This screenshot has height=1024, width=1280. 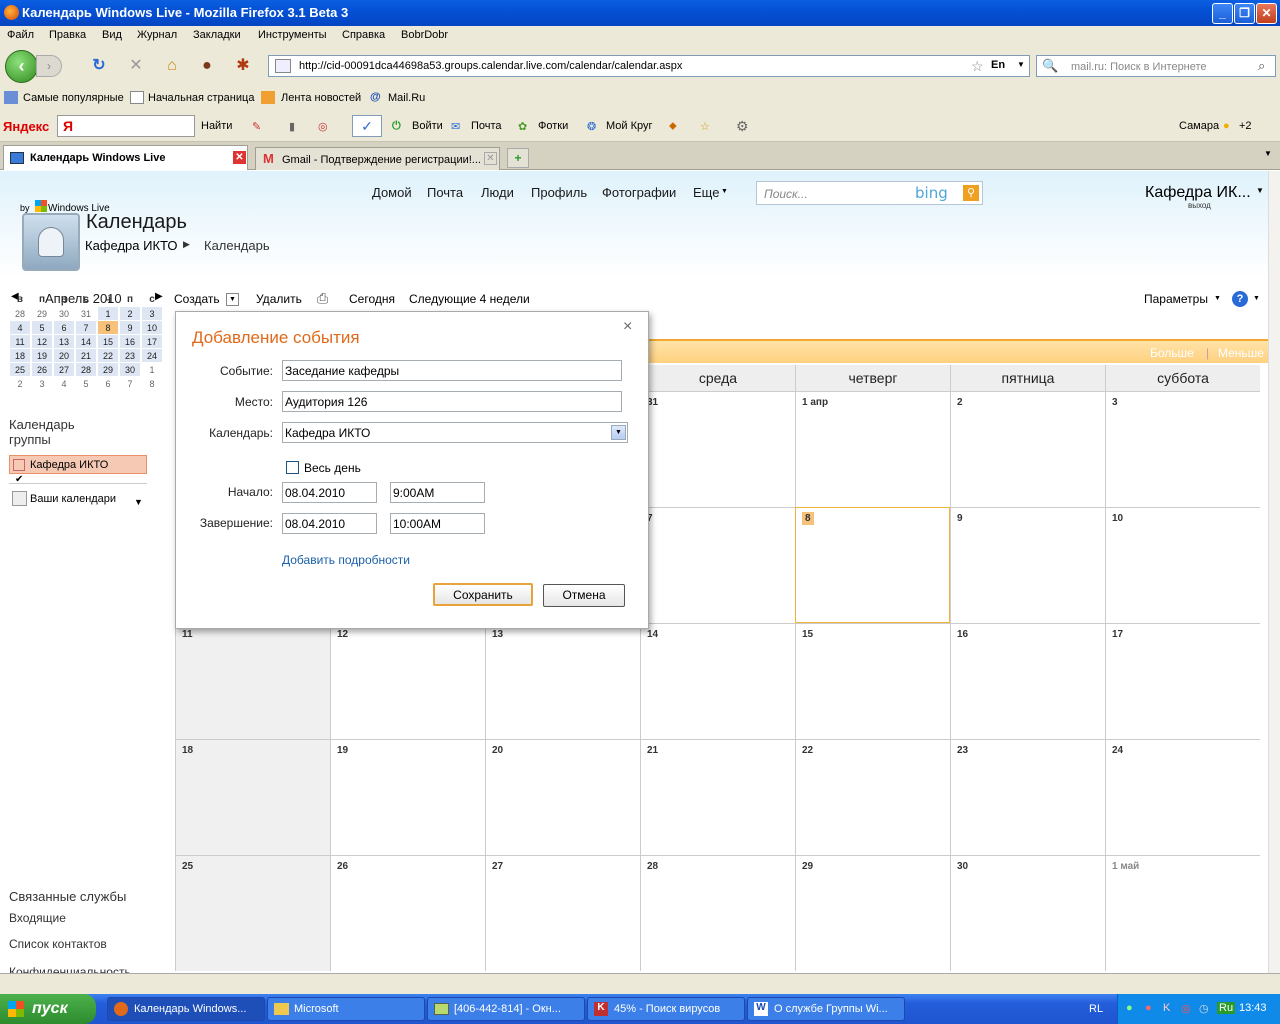 What do you see at coordinates (64, 383) in the screenshot?
I see `minical-day: 4` at bounding box center [64, 383].